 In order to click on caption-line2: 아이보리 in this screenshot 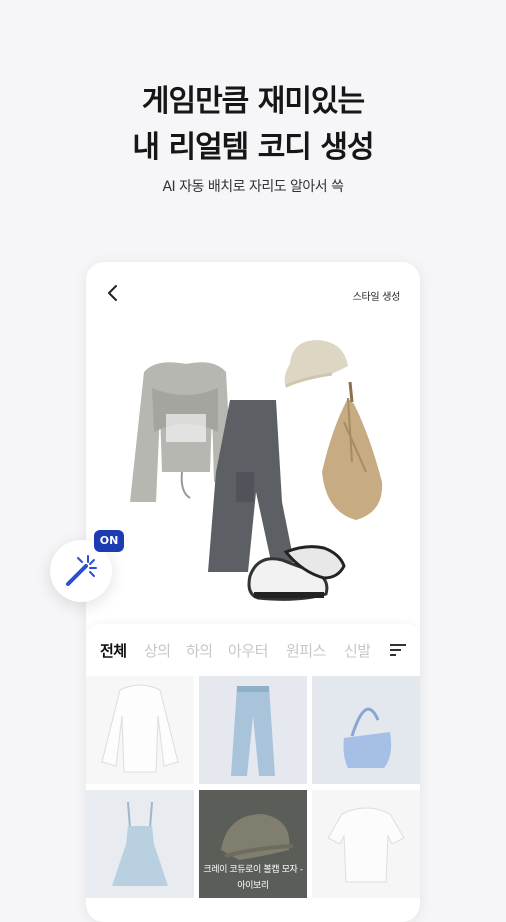, I will do `click(253, 886)`.